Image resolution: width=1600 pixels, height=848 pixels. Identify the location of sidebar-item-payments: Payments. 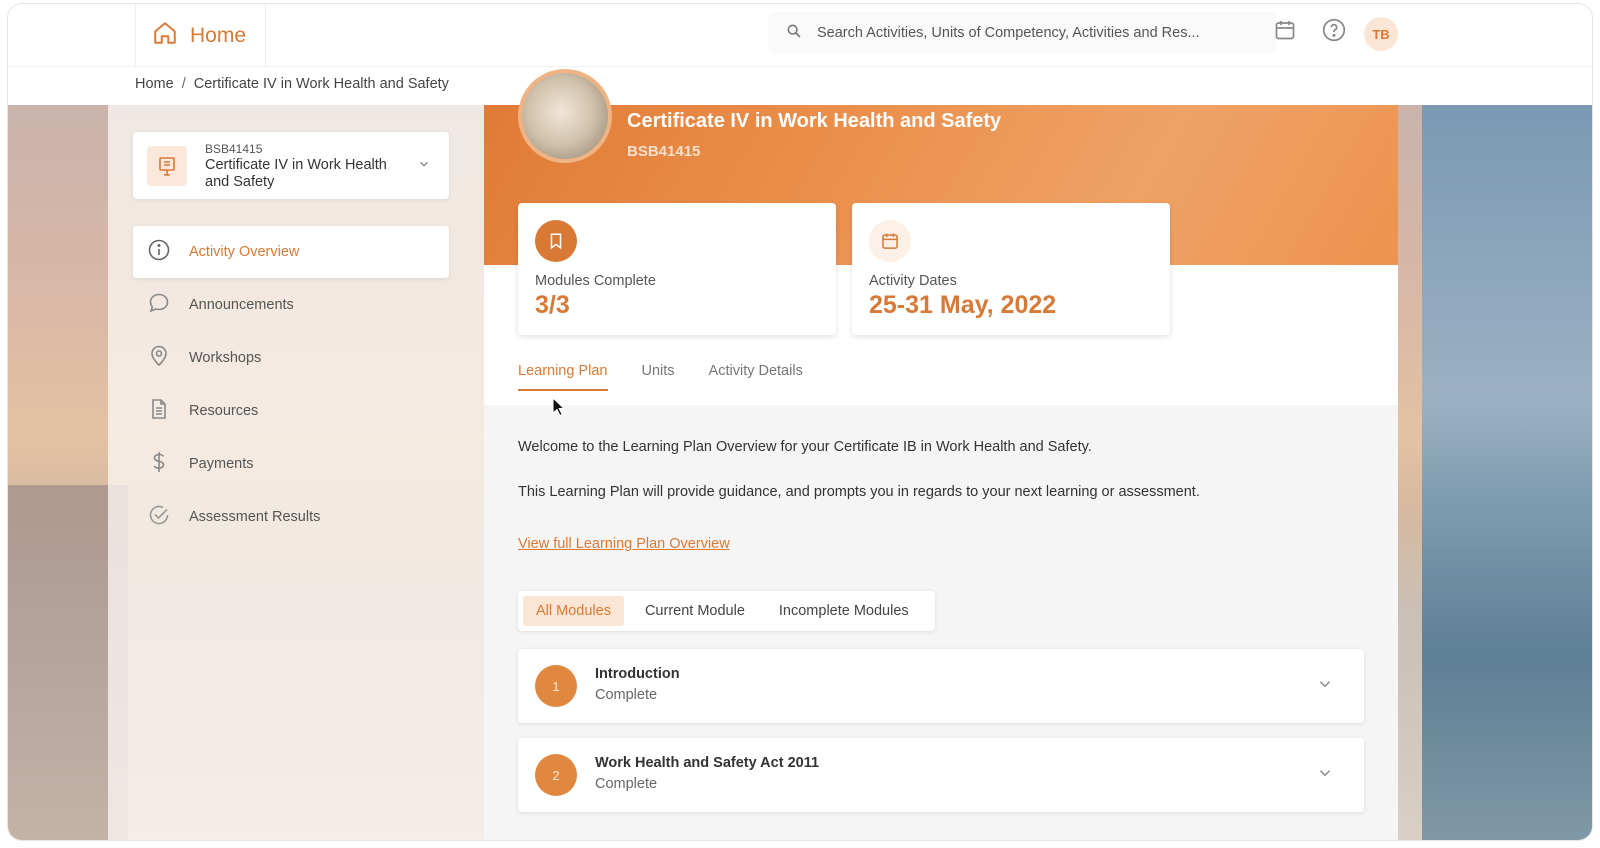
(291, 464).